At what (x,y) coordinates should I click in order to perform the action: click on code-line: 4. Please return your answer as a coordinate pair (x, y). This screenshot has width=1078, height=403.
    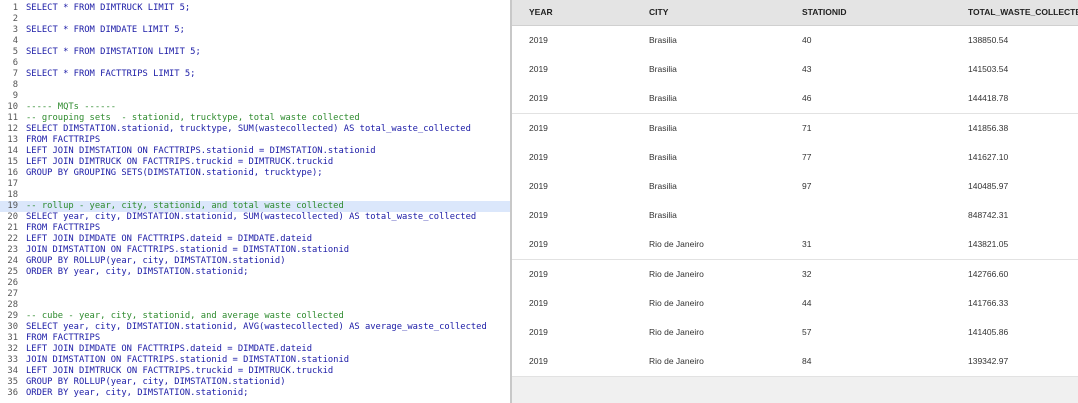
    Looking at the image, I should click on (255, 41).